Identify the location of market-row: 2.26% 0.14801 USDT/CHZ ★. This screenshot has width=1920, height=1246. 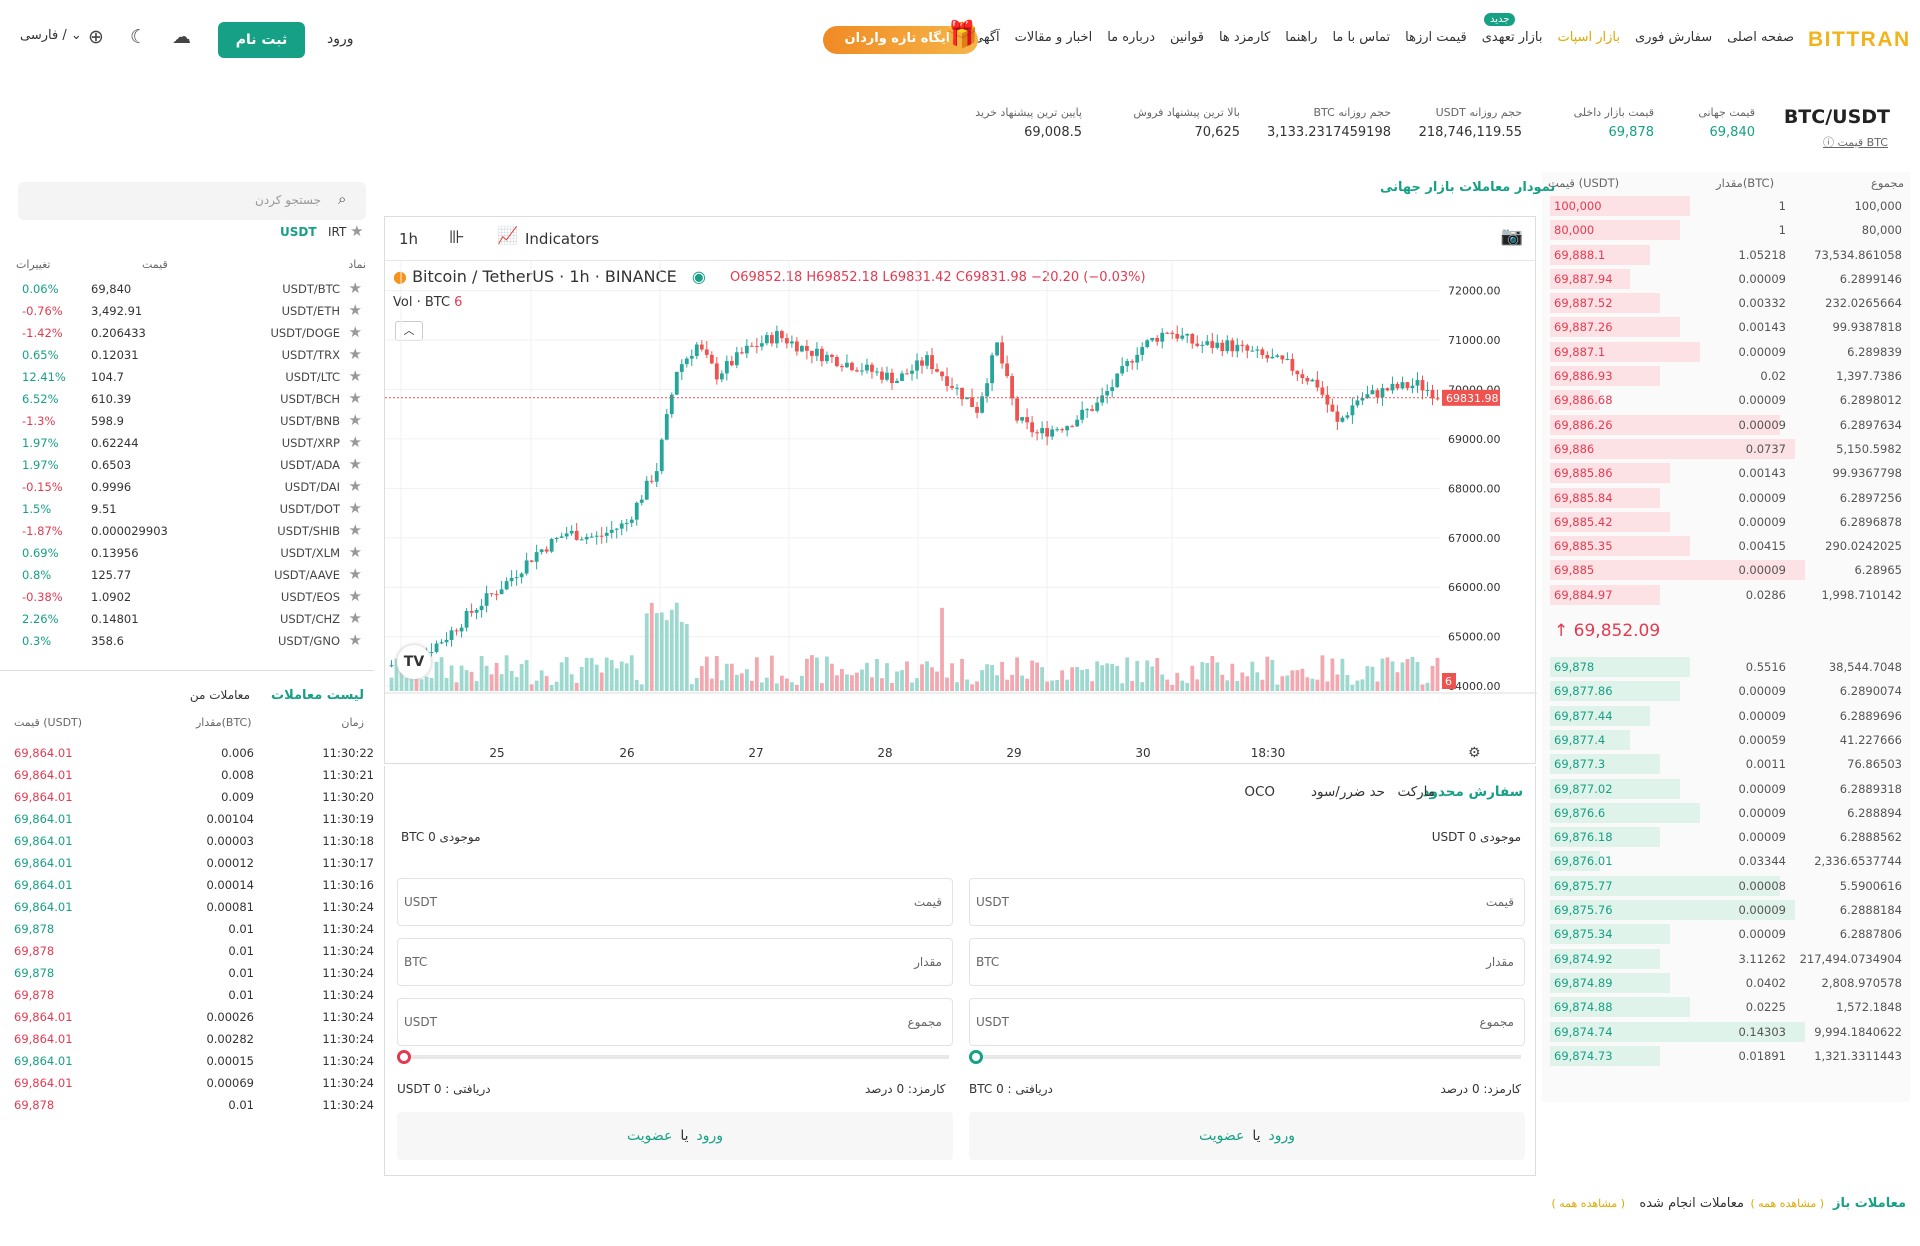
(192, 619).